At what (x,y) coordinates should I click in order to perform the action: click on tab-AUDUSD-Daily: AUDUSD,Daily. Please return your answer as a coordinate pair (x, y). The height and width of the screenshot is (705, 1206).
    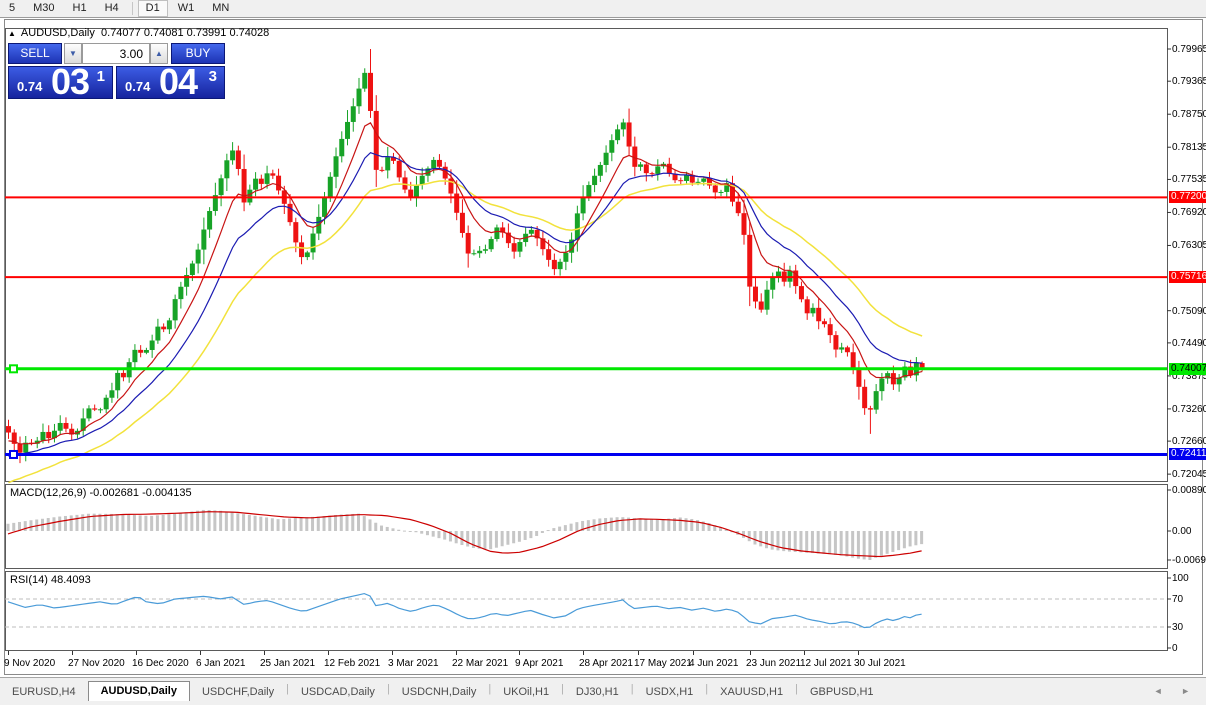
    Looking at the image, I should click on (138, 691).